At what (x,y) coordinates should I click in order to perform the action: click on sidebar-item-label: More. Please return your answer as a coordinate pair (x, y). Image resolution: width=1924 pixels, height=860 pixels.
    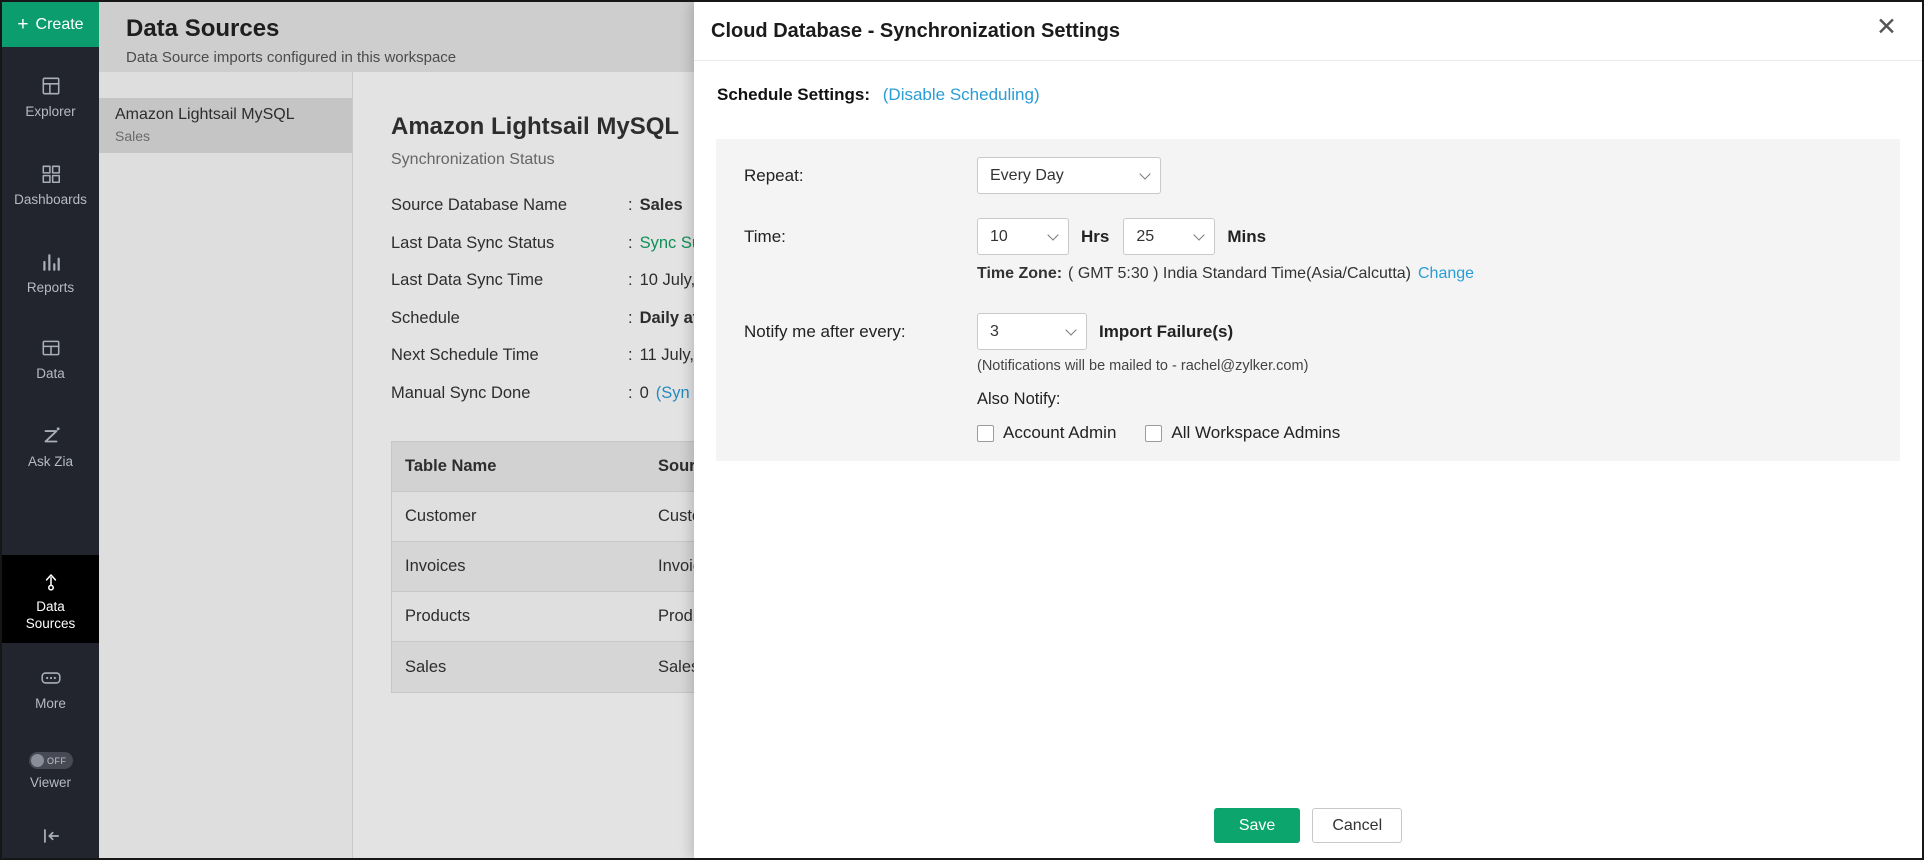
    Looking at the image, I should click on (50, 703).